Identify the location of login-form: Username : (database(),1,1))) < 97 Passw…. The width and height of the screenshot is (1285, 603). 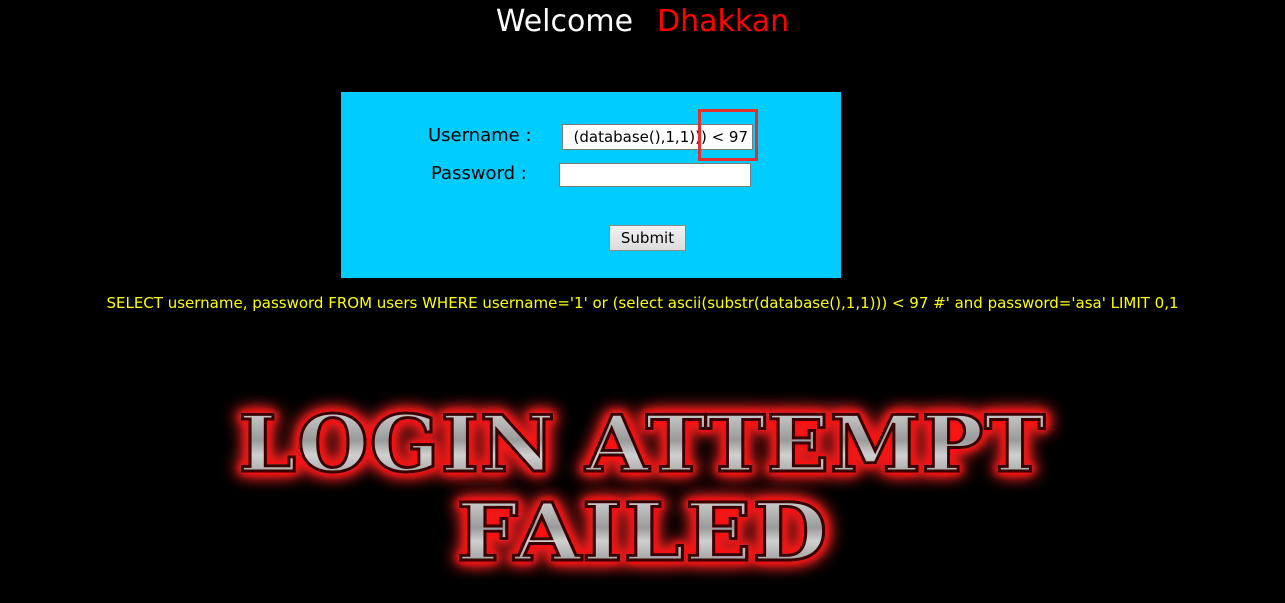
(591, 185).